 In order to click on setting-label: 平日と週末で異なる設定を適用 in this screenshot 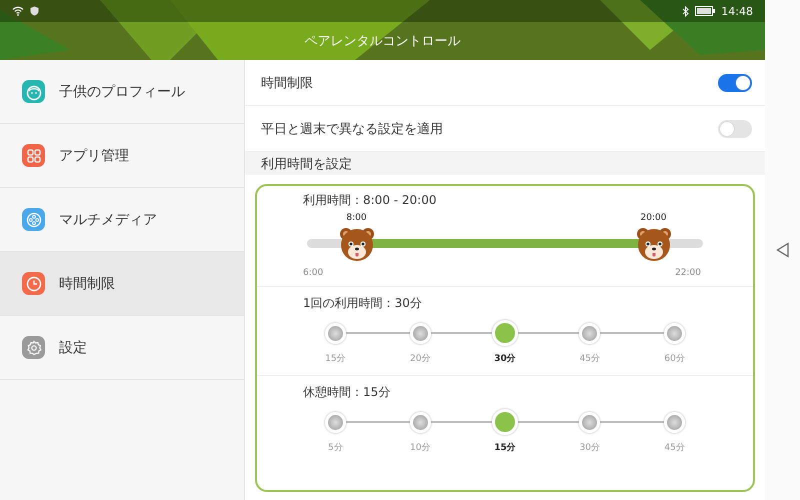, I will do `click(352, 129)`.